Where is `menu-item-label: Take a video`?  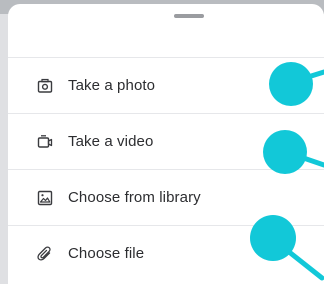 menu-item-label: Take a video is located at coordinates (111, 141).